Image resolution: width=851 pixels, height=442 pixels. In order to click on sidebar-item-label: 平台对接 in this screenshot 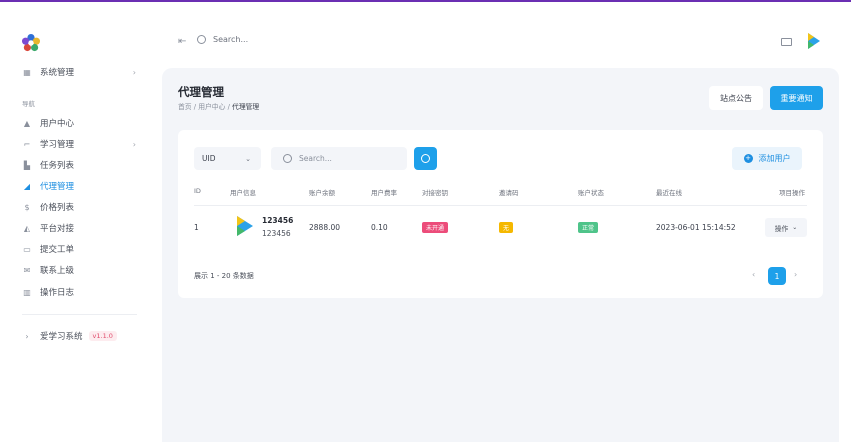, I will do `click(57, 229)`.